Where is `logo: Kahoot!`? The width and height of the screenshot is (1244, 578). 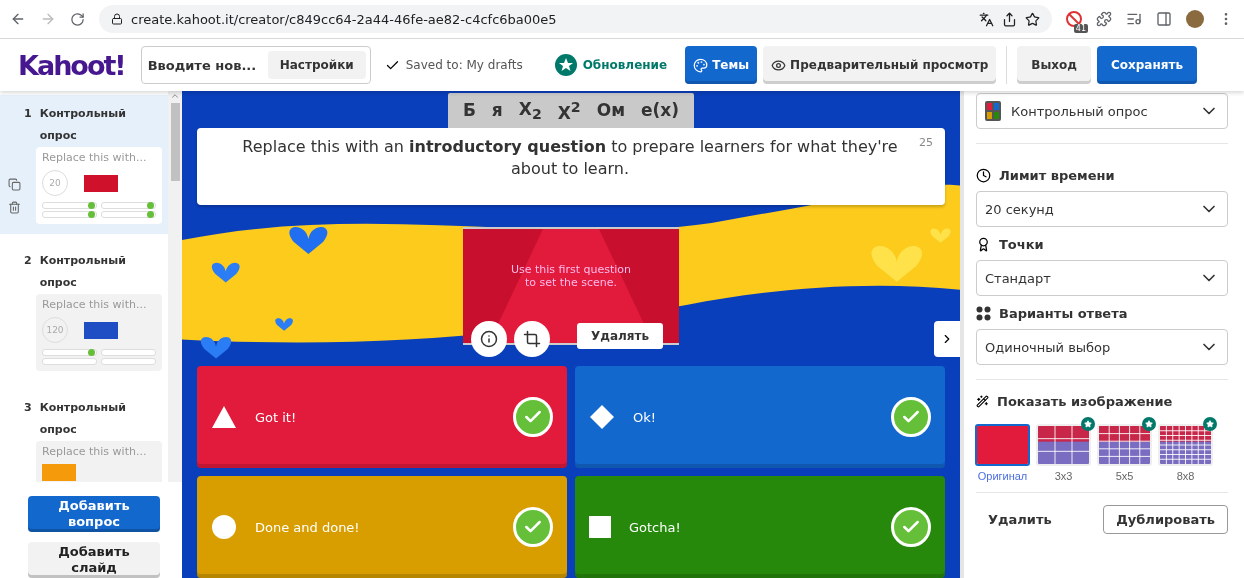 logo: Kahoot! is located at coordinates (71, 65).